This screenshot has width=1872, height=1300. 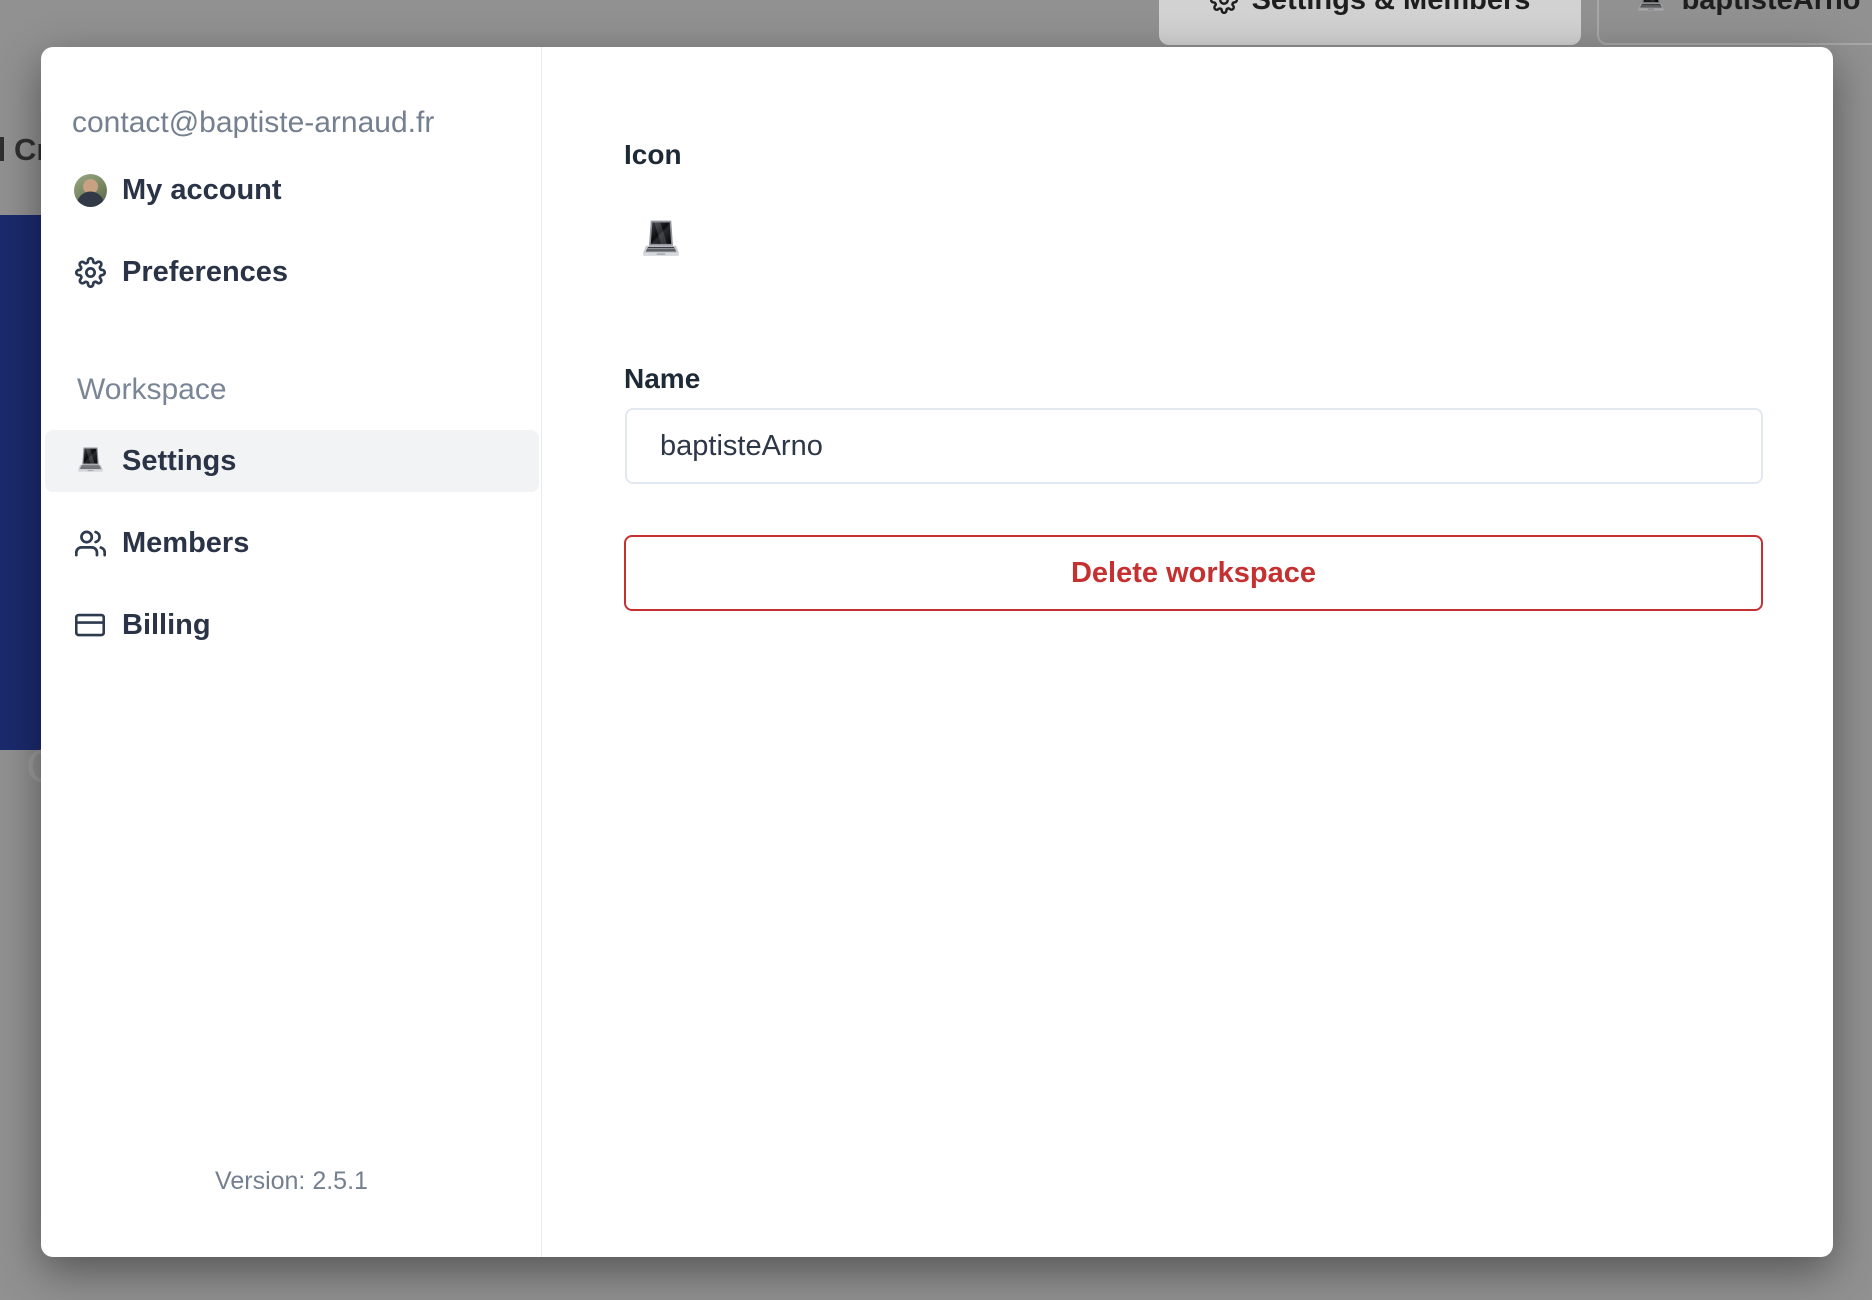 What do you see at coordinates (205, 271) in the screenshot?
I see `sidebar-item-label: Preferences` at bounding box center [205, 271].